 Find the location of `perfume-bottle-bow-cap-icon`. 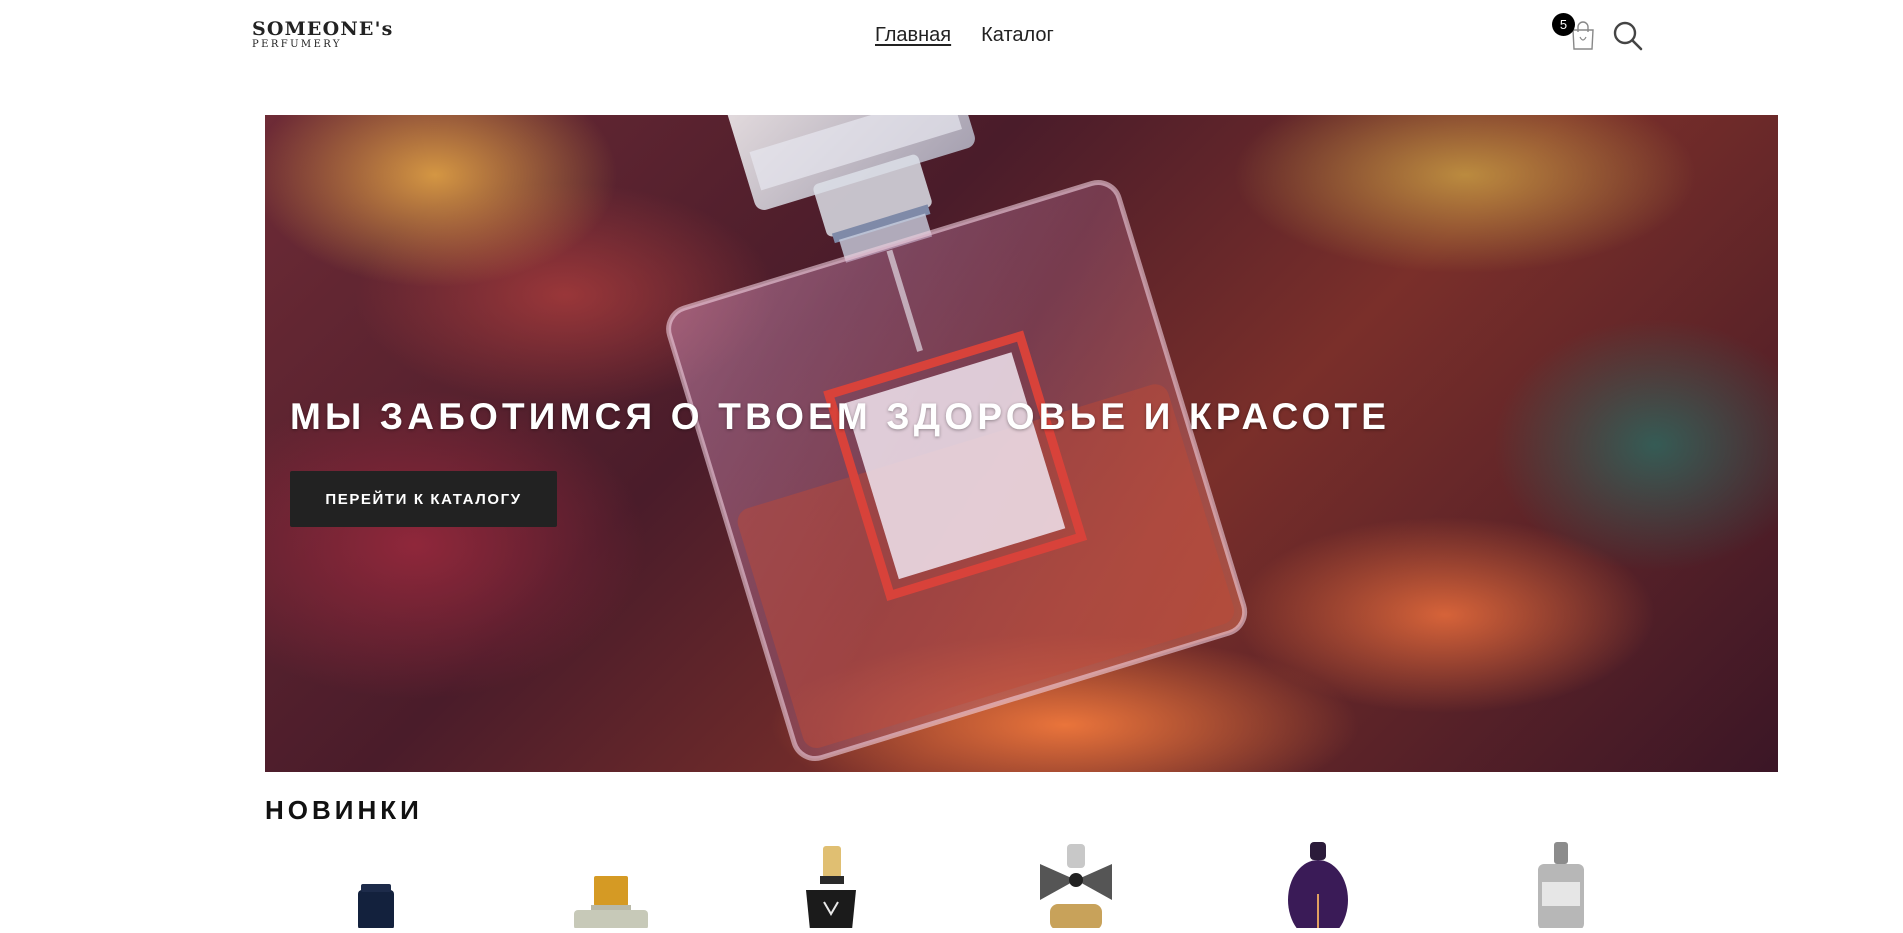

perfume-bottle-bow-cap-icon is located at coordinates (1076, 887).